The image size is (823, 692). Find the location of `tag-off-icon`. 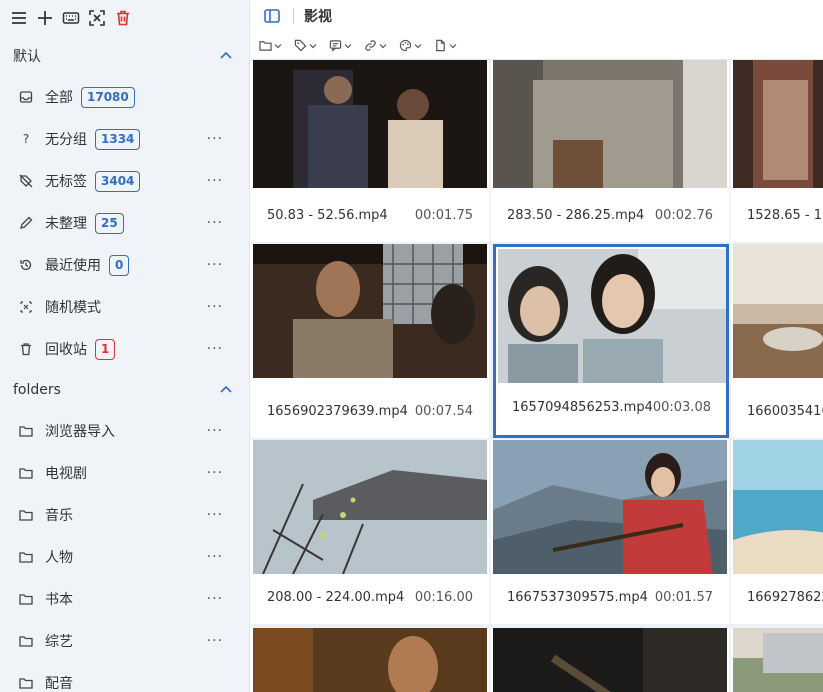

tag-off-icon is located at coordinates (26, 181).